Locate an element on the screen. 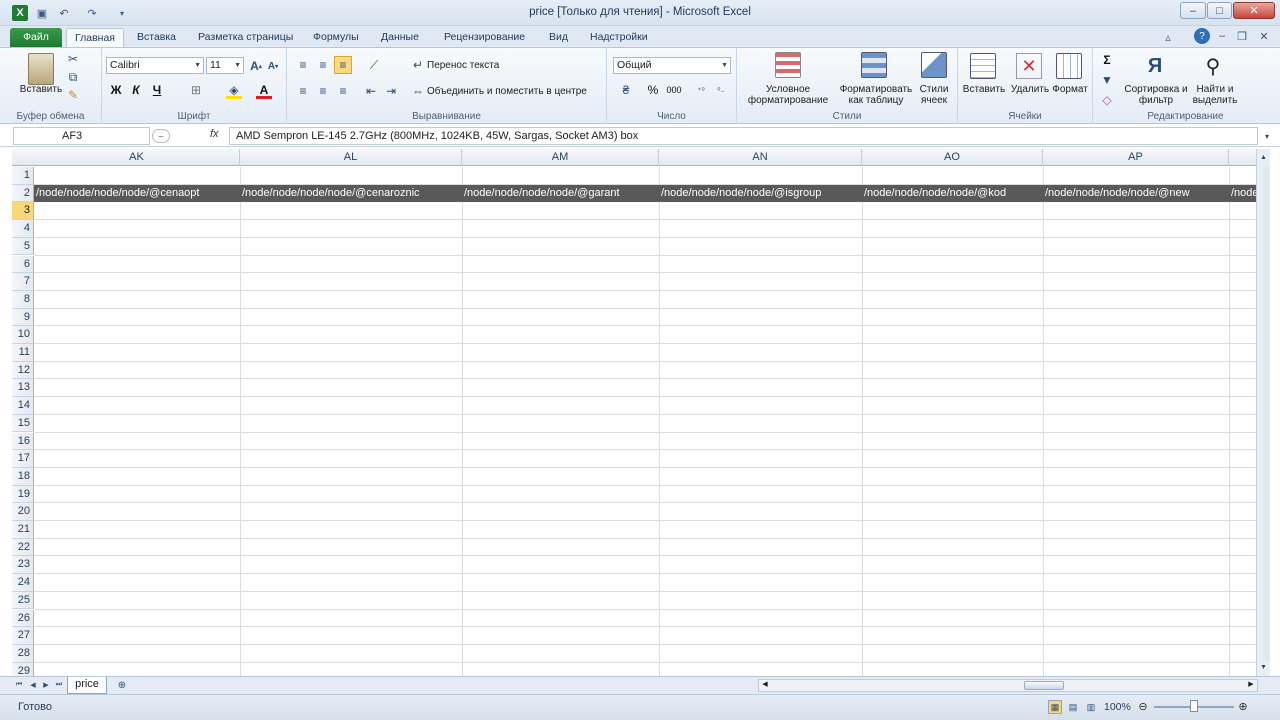 The image size is (1280, 720). row-header: 9 is located at coordinates (23, 317).